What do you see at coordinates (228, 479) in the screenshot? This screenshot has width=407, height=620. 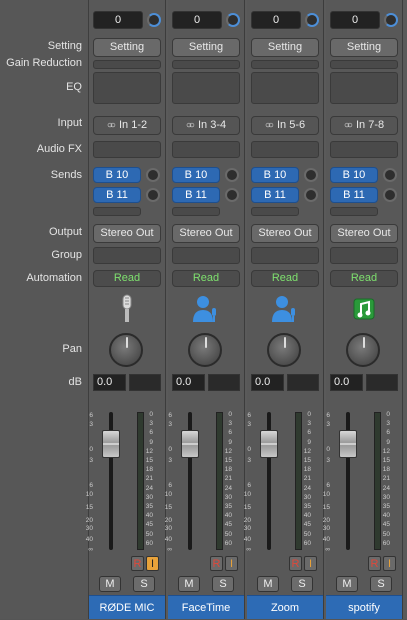 I see `meter-scale-mark: 21` at bounding box center [228, 479].